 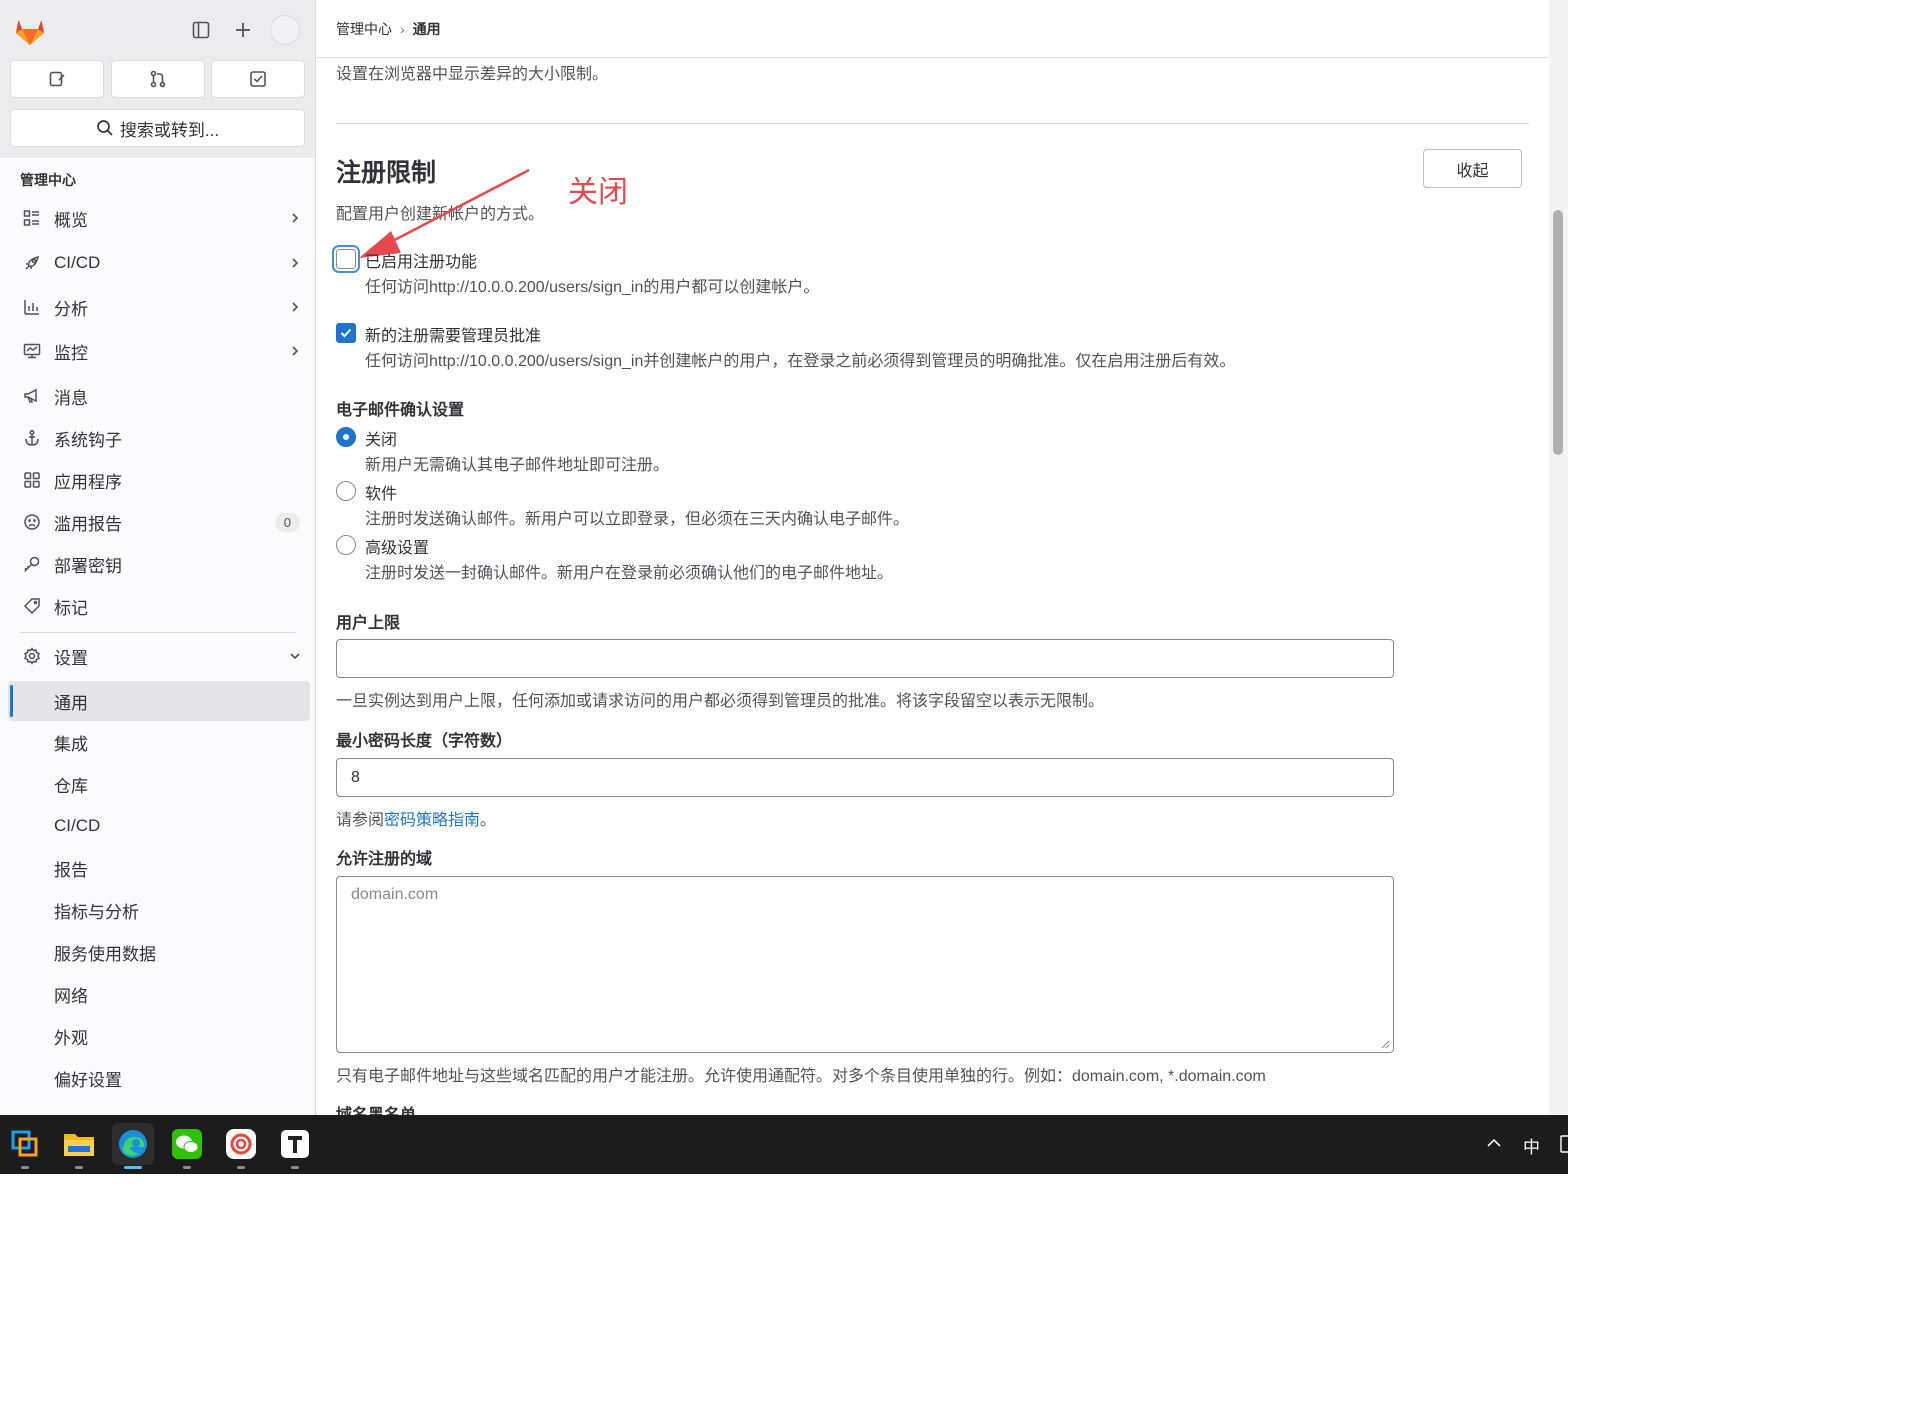 What do you see at coordinates (397, 548) in the screenshot?
I see `email-confirm-hard-label: 高级设置` at bounding box center [397, 548].